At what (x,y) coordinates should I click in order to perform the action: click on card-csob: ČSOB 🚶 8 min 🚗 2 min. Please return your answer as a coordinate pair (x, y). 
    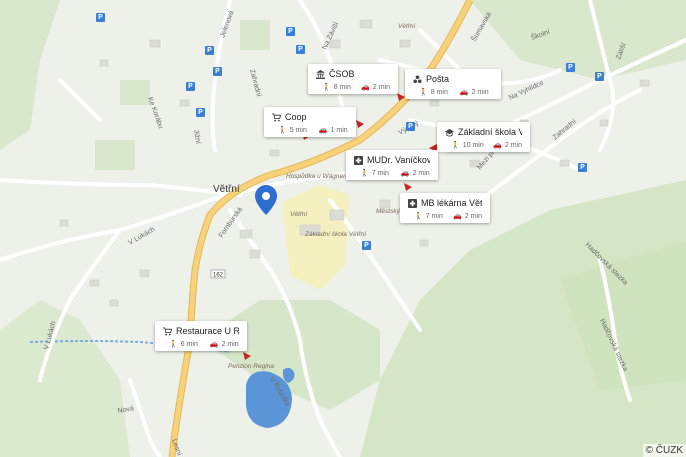
    Looking at the image, I should click on (353, 79).